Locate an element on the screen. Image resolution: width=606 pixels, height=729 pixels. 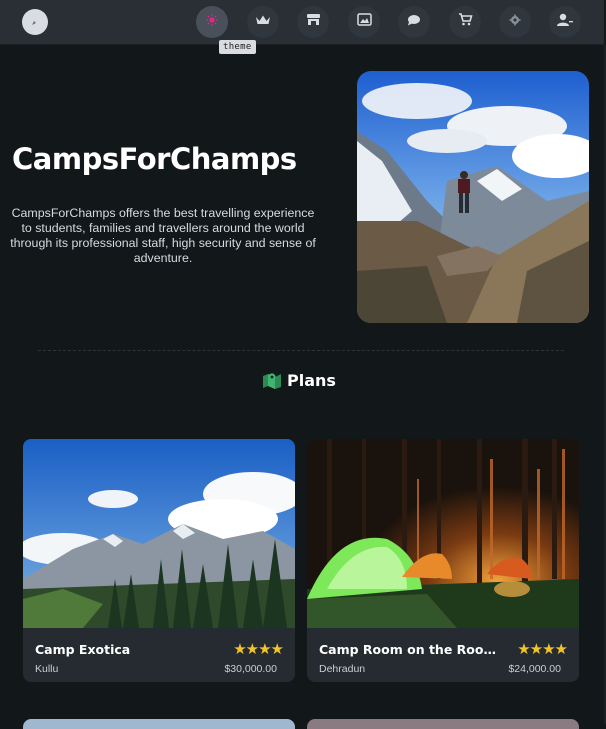
plan-card-location: Dehradun is located at coordinates (342, 669).